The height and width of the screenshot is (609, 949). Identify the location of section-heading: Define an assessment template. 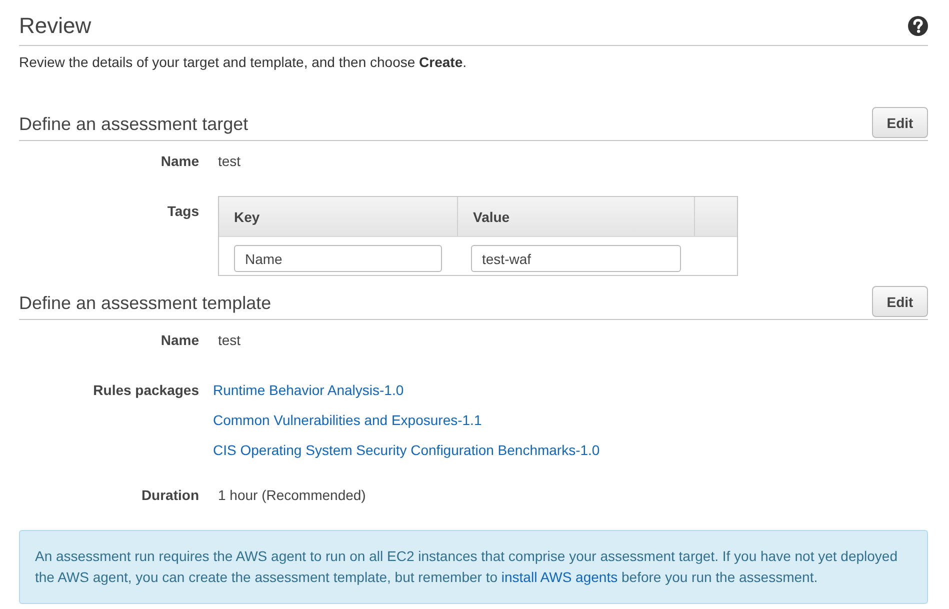
(145, 303).